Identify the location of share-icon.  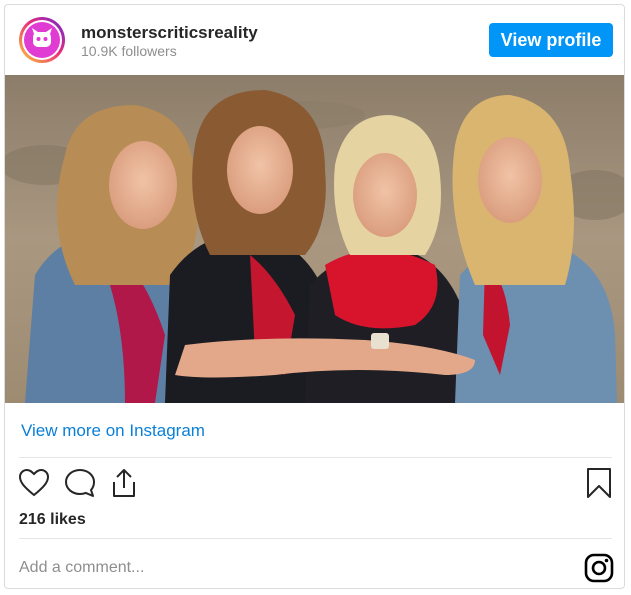
(124, 485).